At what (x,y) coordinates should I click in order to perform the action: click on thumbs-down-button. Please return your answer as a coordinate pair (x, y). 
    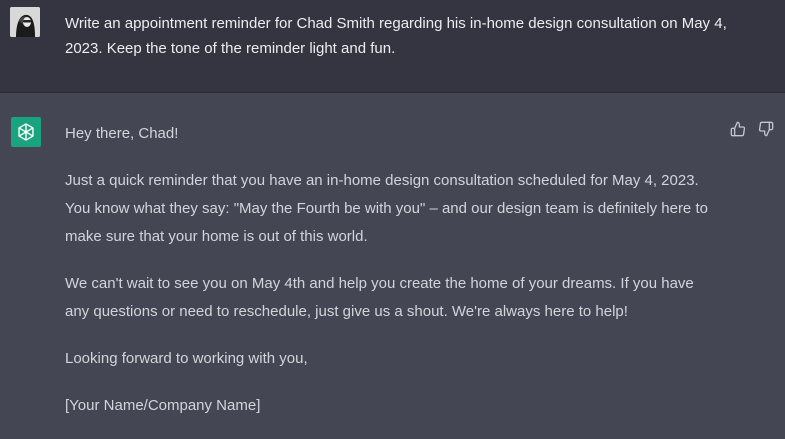
    Looking at the image, I should click on (766, 129).